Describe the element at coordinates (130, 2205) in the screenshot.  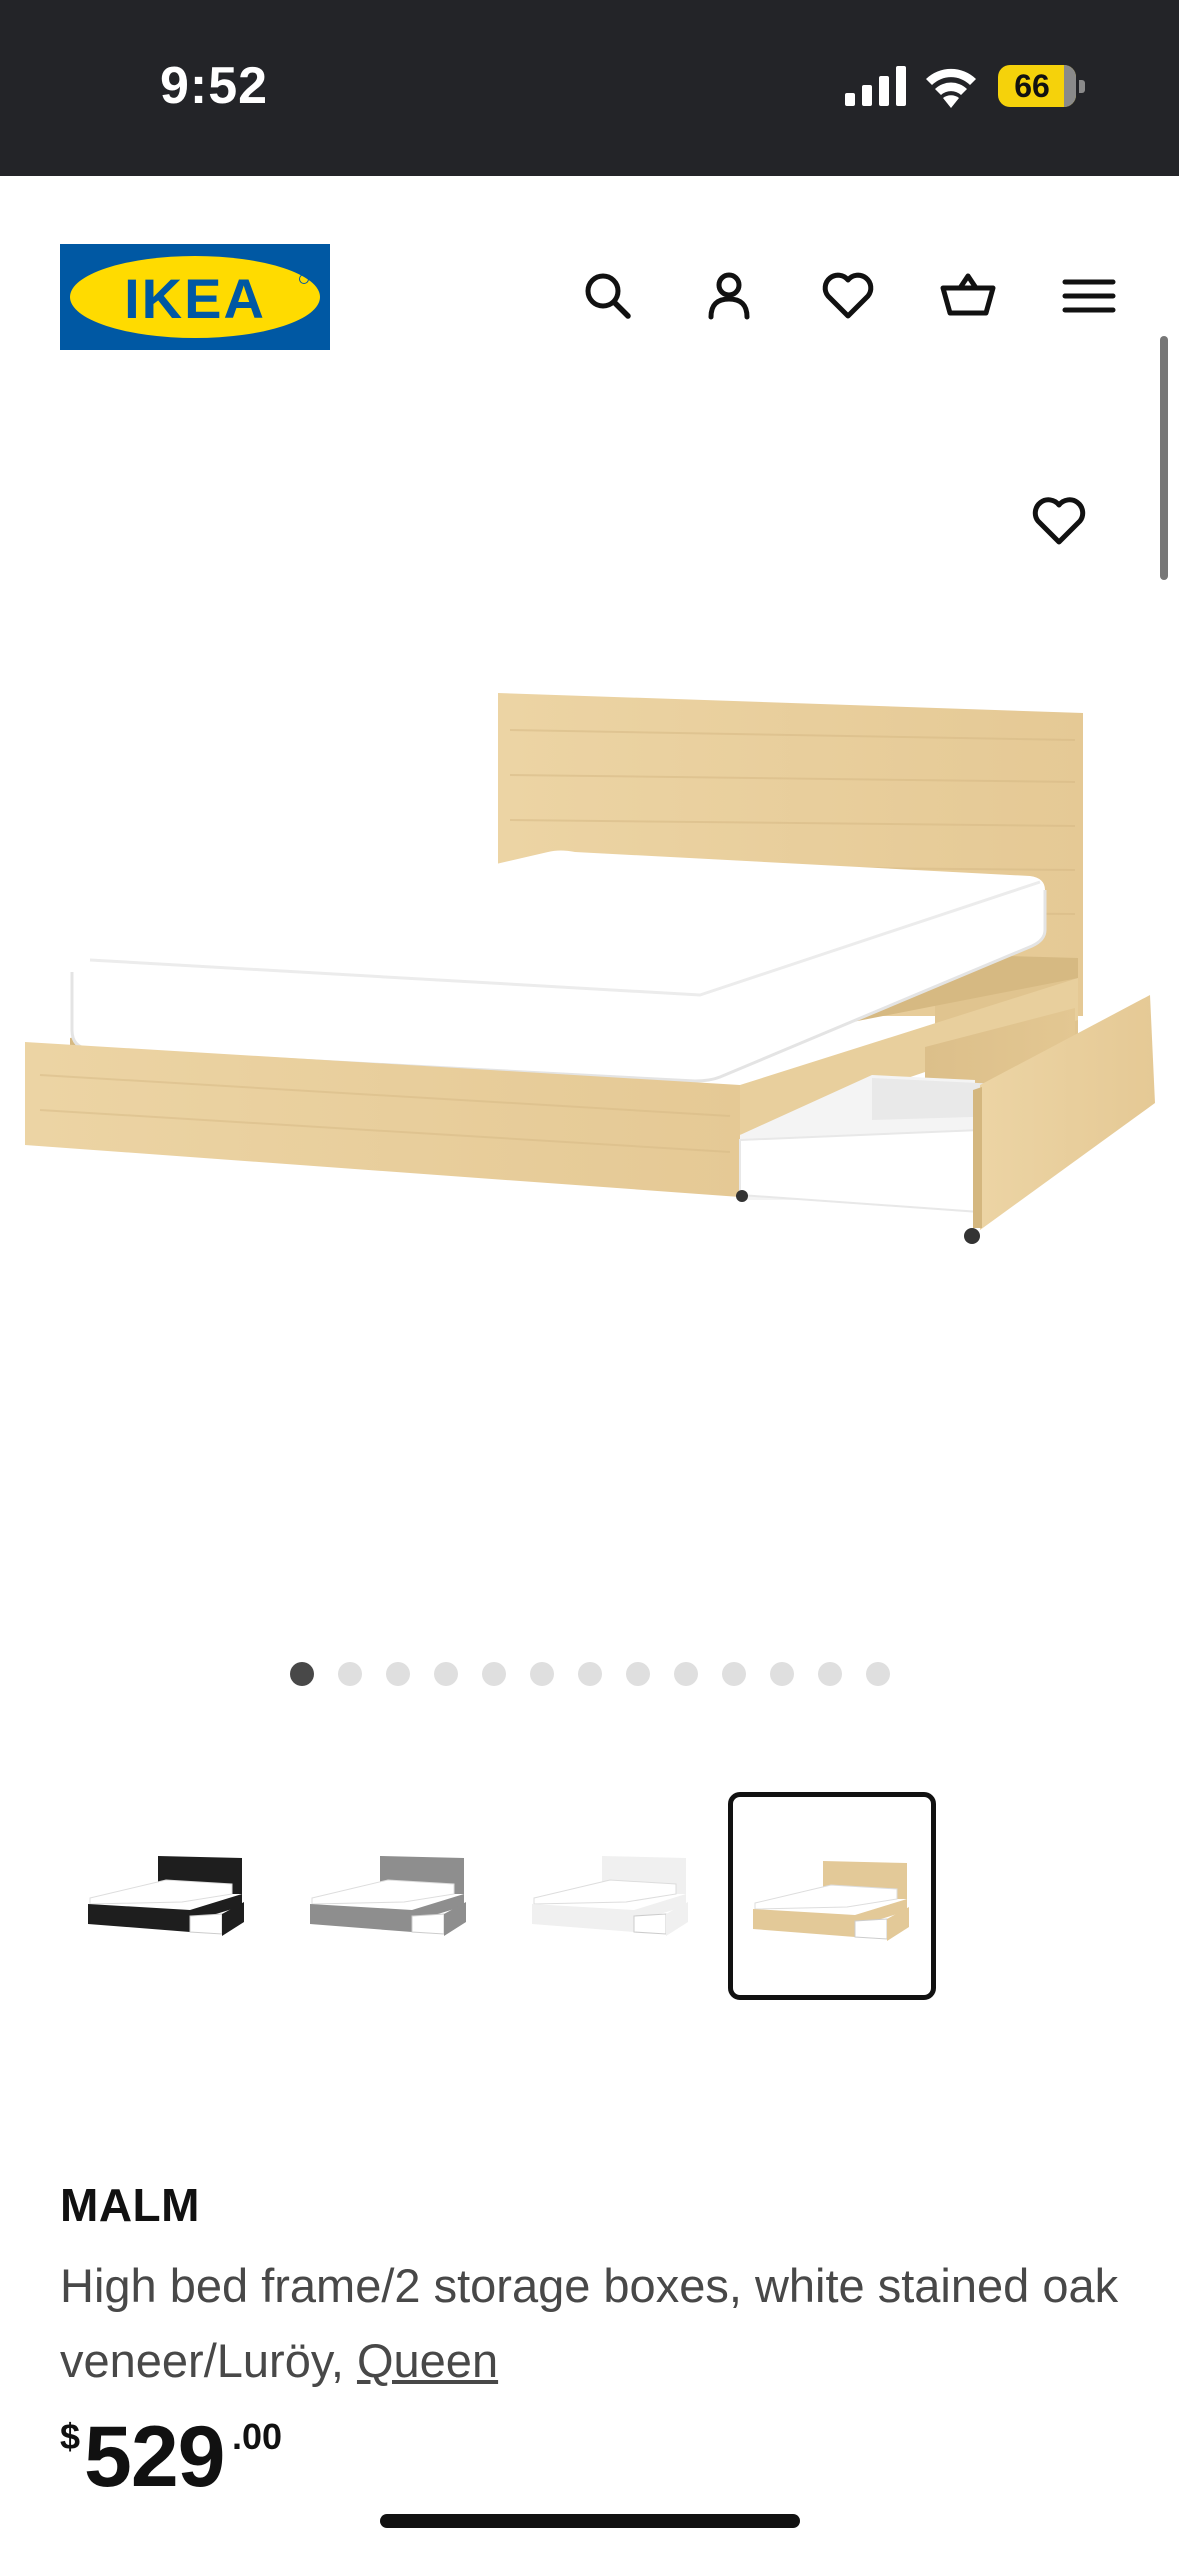
I see `product-name: MALM` at that location.